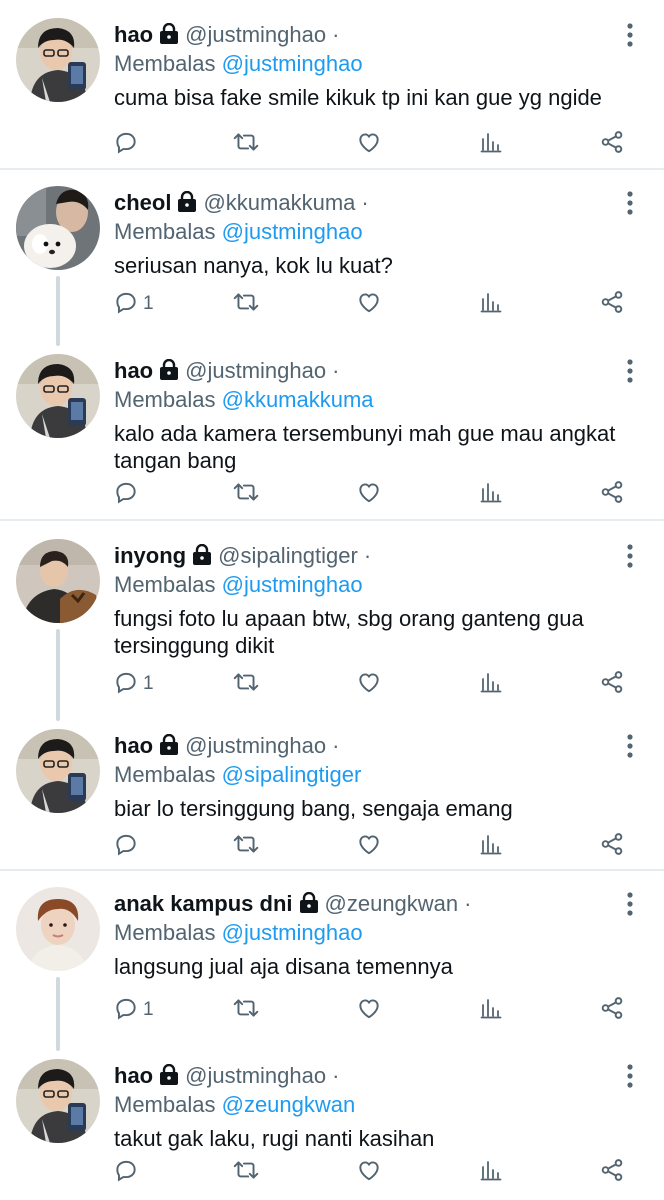  I want to click on reply-context: Membalas @justminghao, so click(238, 933).